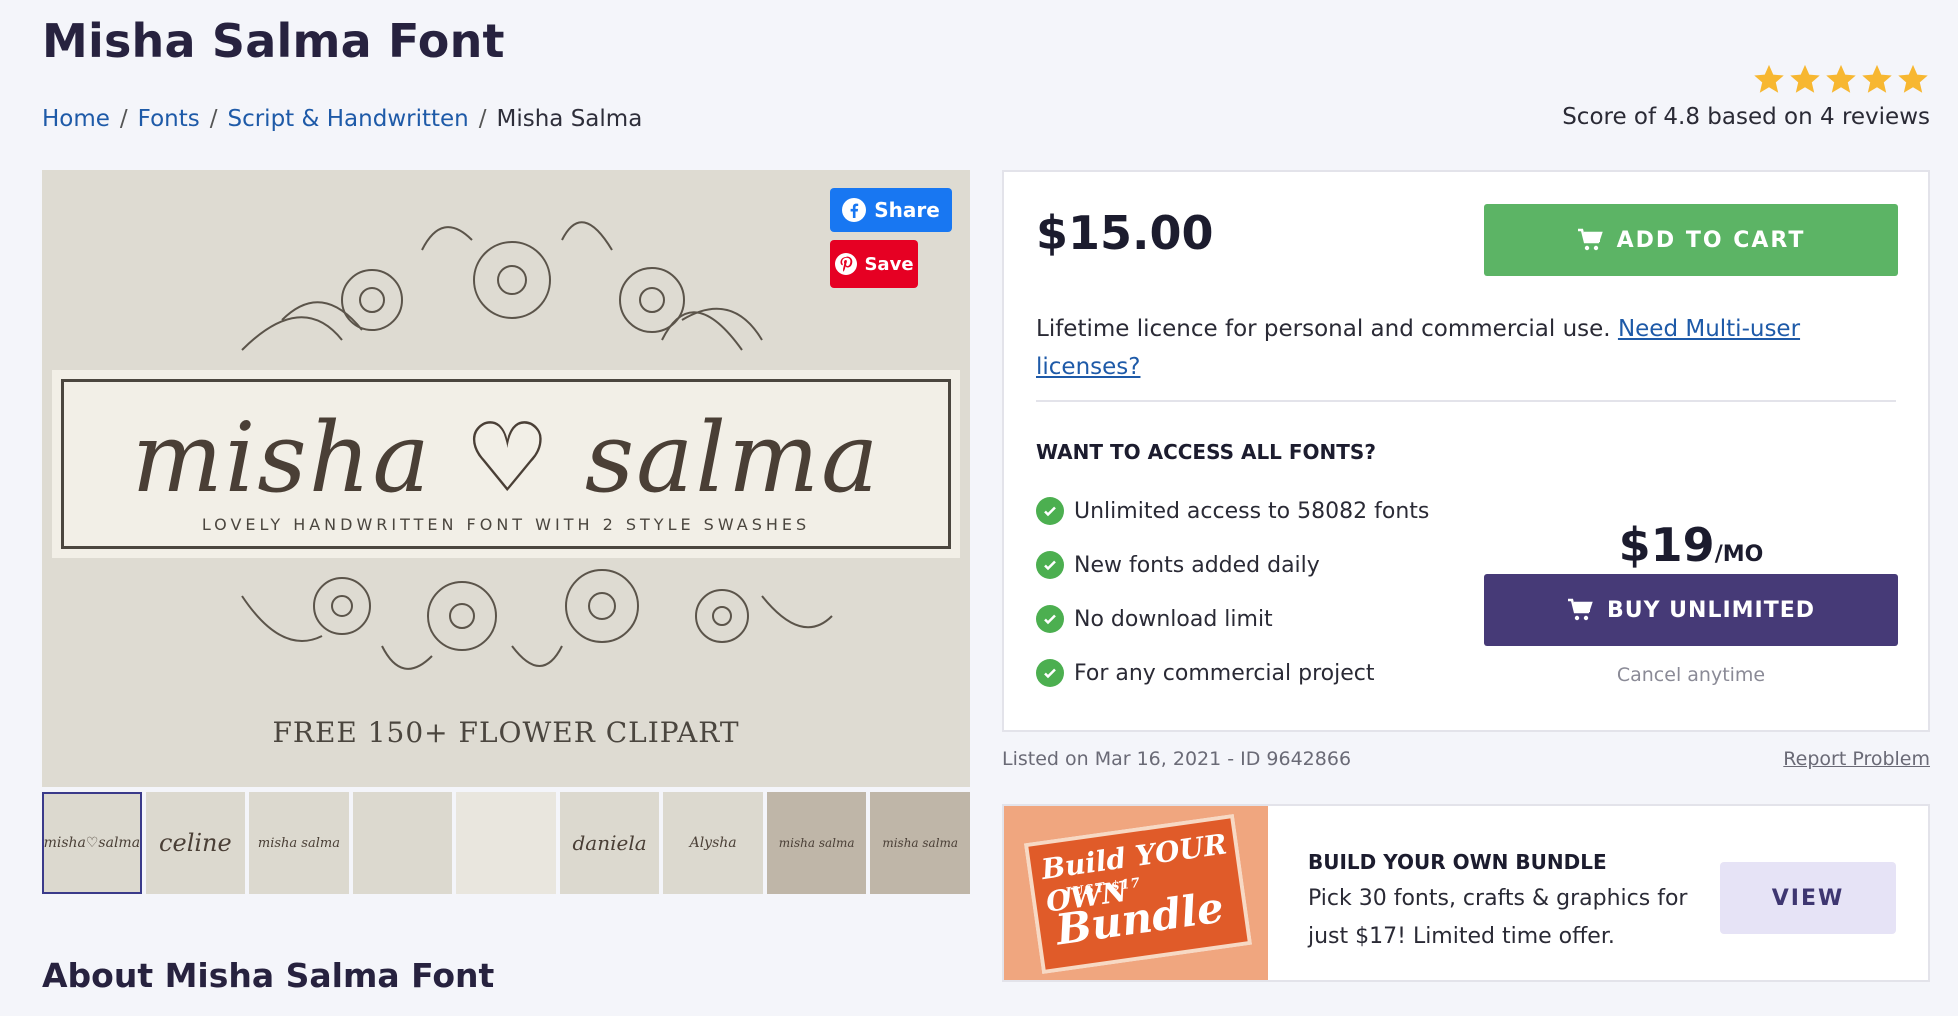 The image size is (1958, 1016). What do you see at coordinates (1232, 673) in the screenshot?
I see `feature-item: For any commercial project` at bounding box center [1232, 673].